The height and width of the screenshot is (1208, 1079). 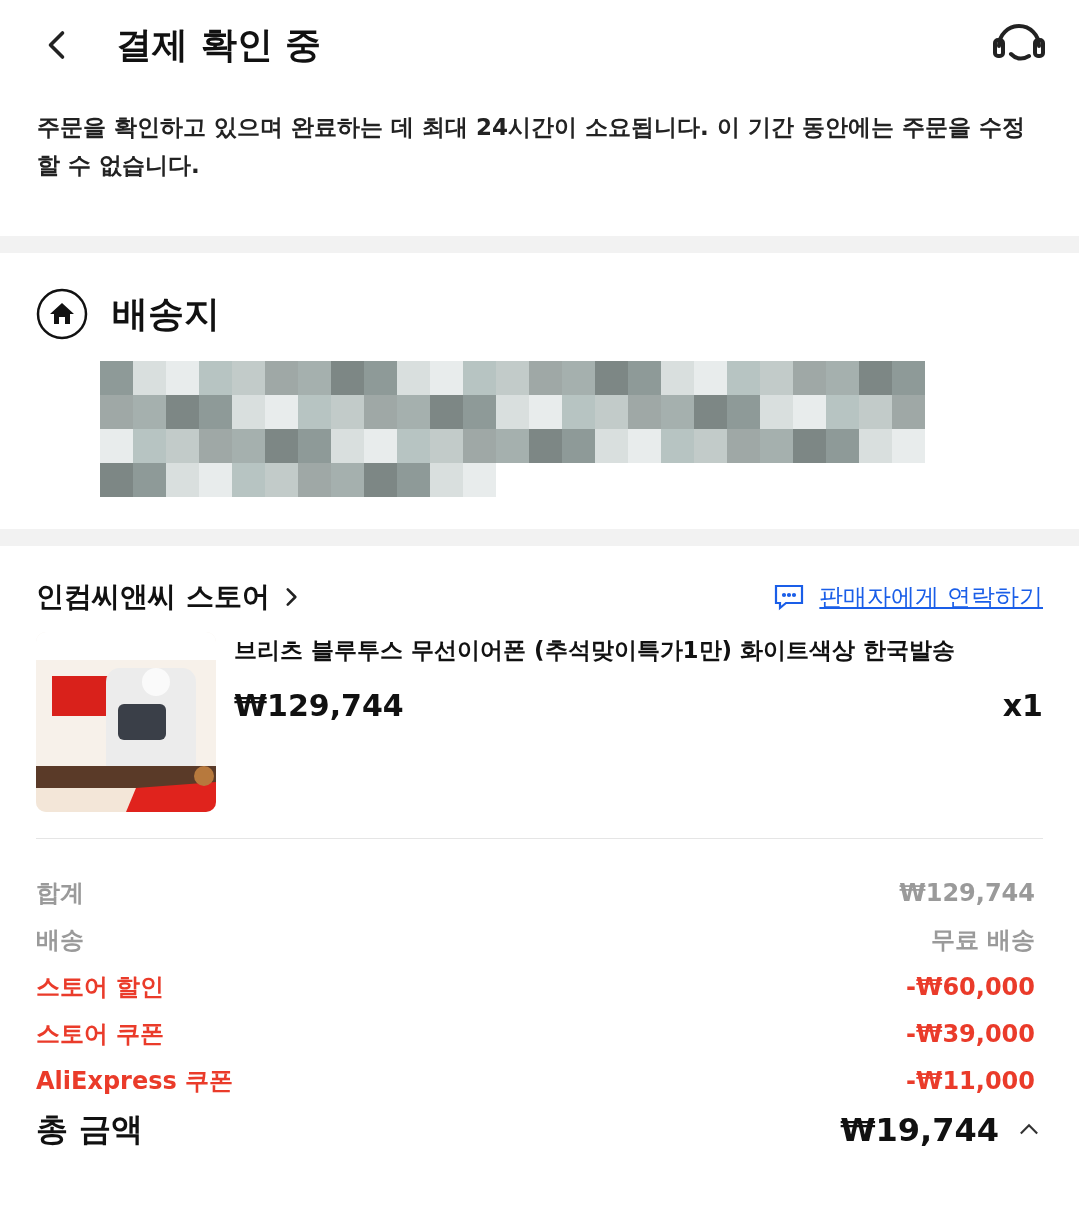 What do you see at coordinates (166, 313) in the screenshot?
I see `section-title: 배송지` at bounding box center [166, 313].